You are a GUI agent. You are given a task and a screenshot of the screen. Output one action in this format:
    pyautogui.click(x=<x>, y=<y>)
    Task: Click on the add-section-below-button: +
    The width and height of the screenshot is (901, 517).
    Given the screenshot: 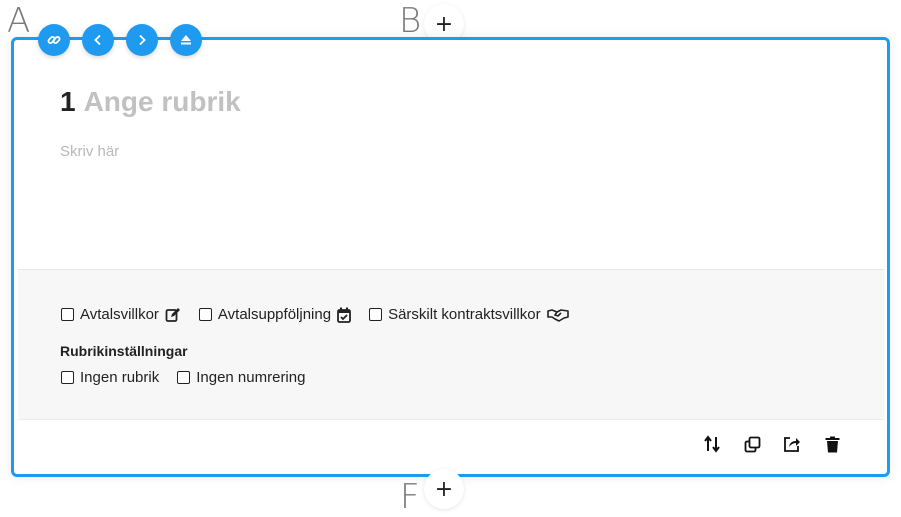 What is the action you would take?
    pyautogui.click(x=444, y=489)
    